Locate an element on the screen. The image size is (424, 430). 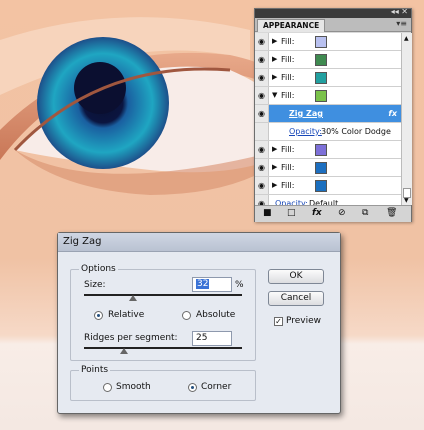
cancel-button: Cancel is located at coordinates (296, 298).